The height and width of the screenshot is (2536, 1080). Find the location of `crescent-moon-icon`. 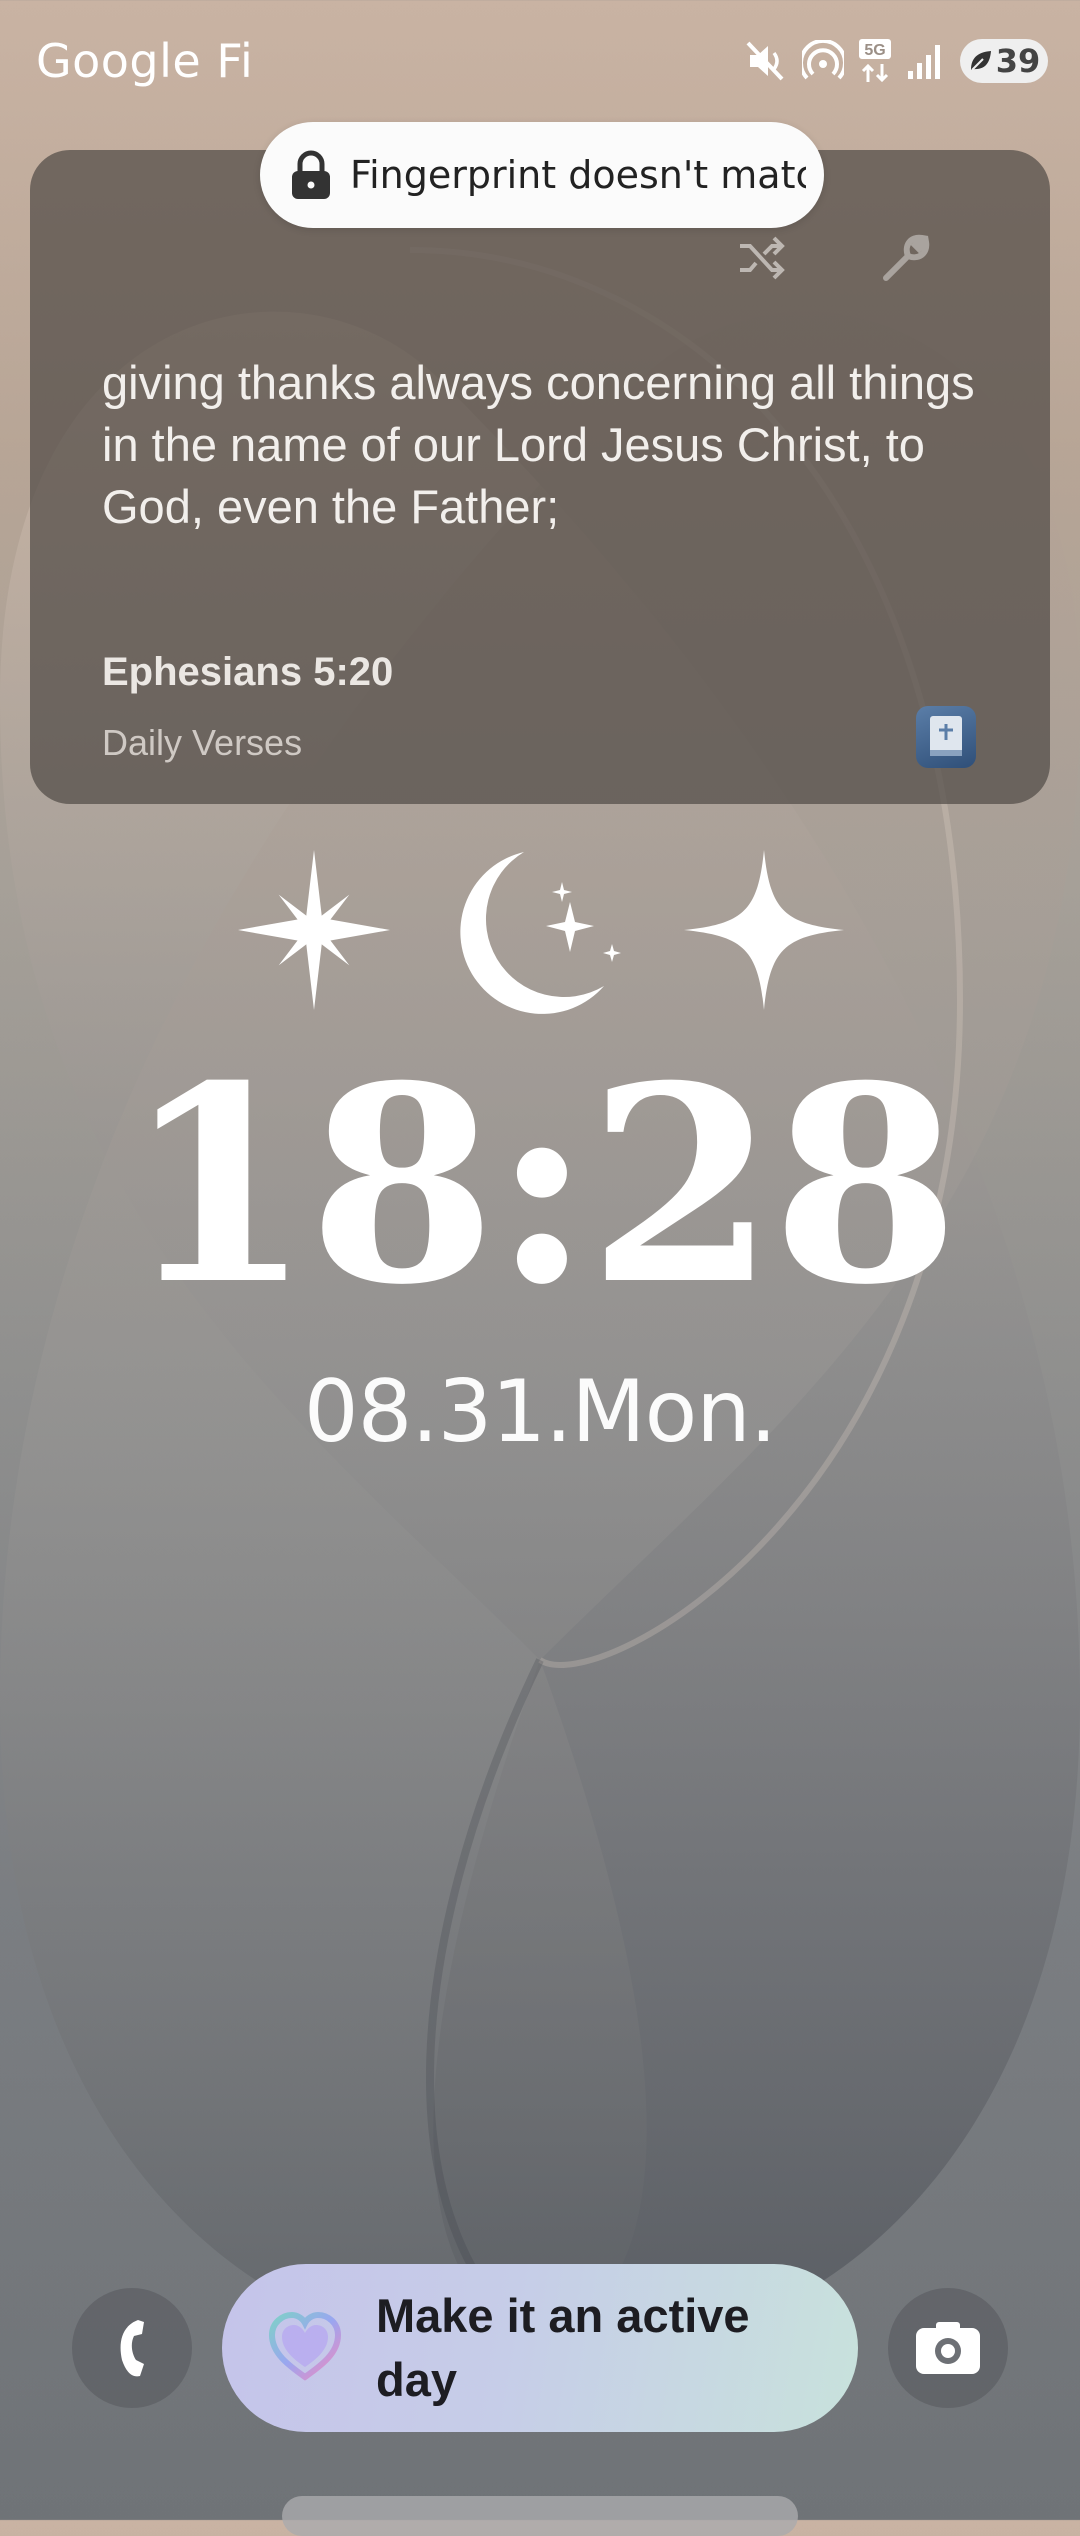

crescent-moon-icon is located at coordinates (540, 933).